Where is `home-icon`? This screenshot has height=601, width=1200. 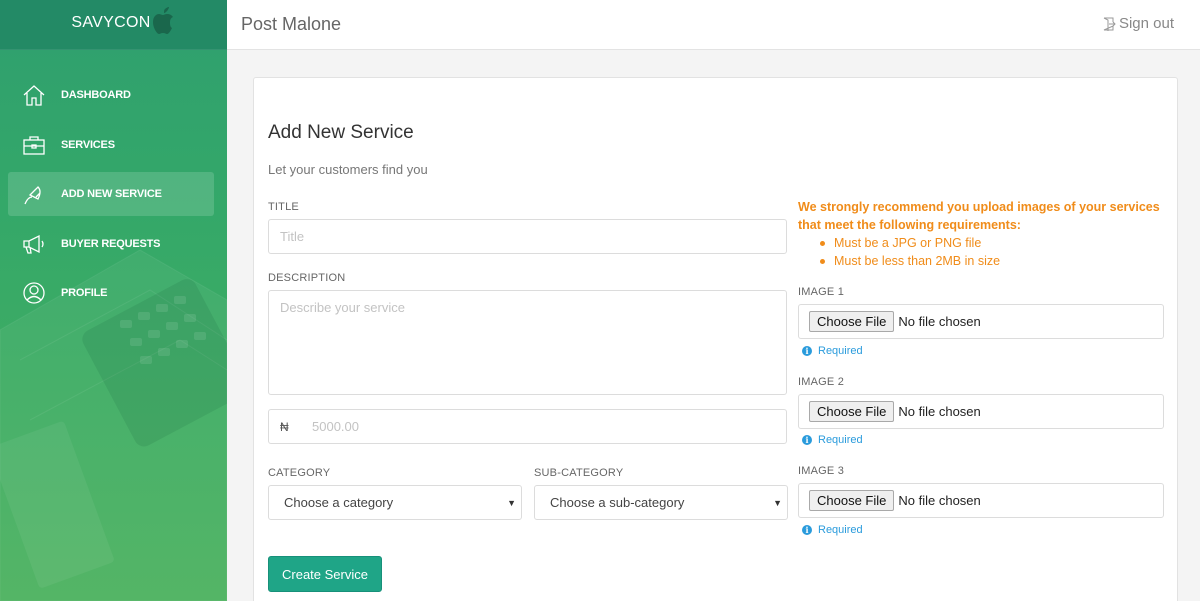 home-icon is located at coordinates (34, 95).